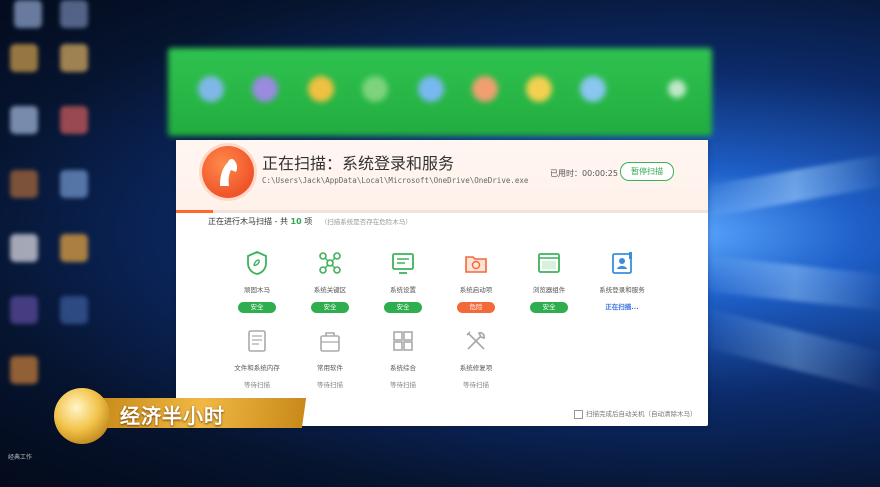 Image resolution: width=880 pixels, height=487 pixels. I want to click on scan-item-label: 顽固木马, so click(257, 290).